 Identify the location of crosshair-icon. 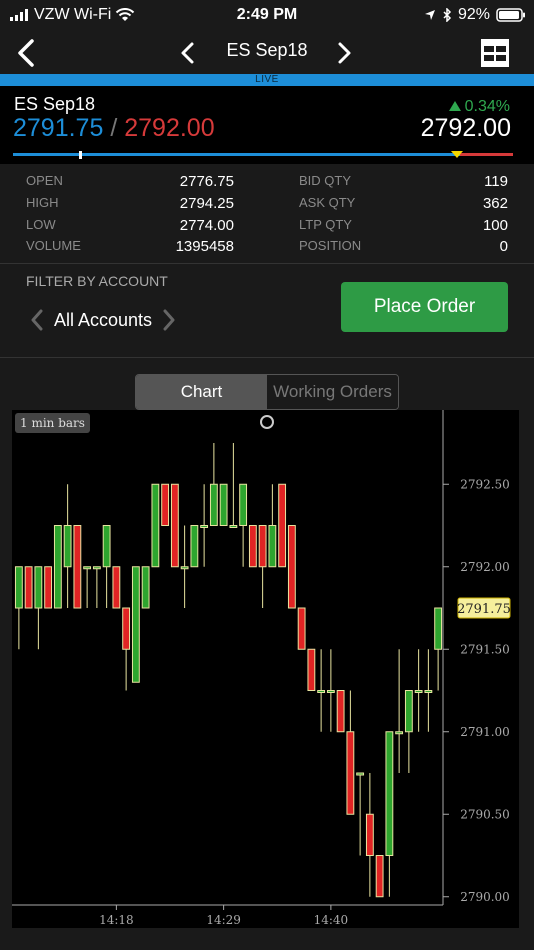
(267, 422).